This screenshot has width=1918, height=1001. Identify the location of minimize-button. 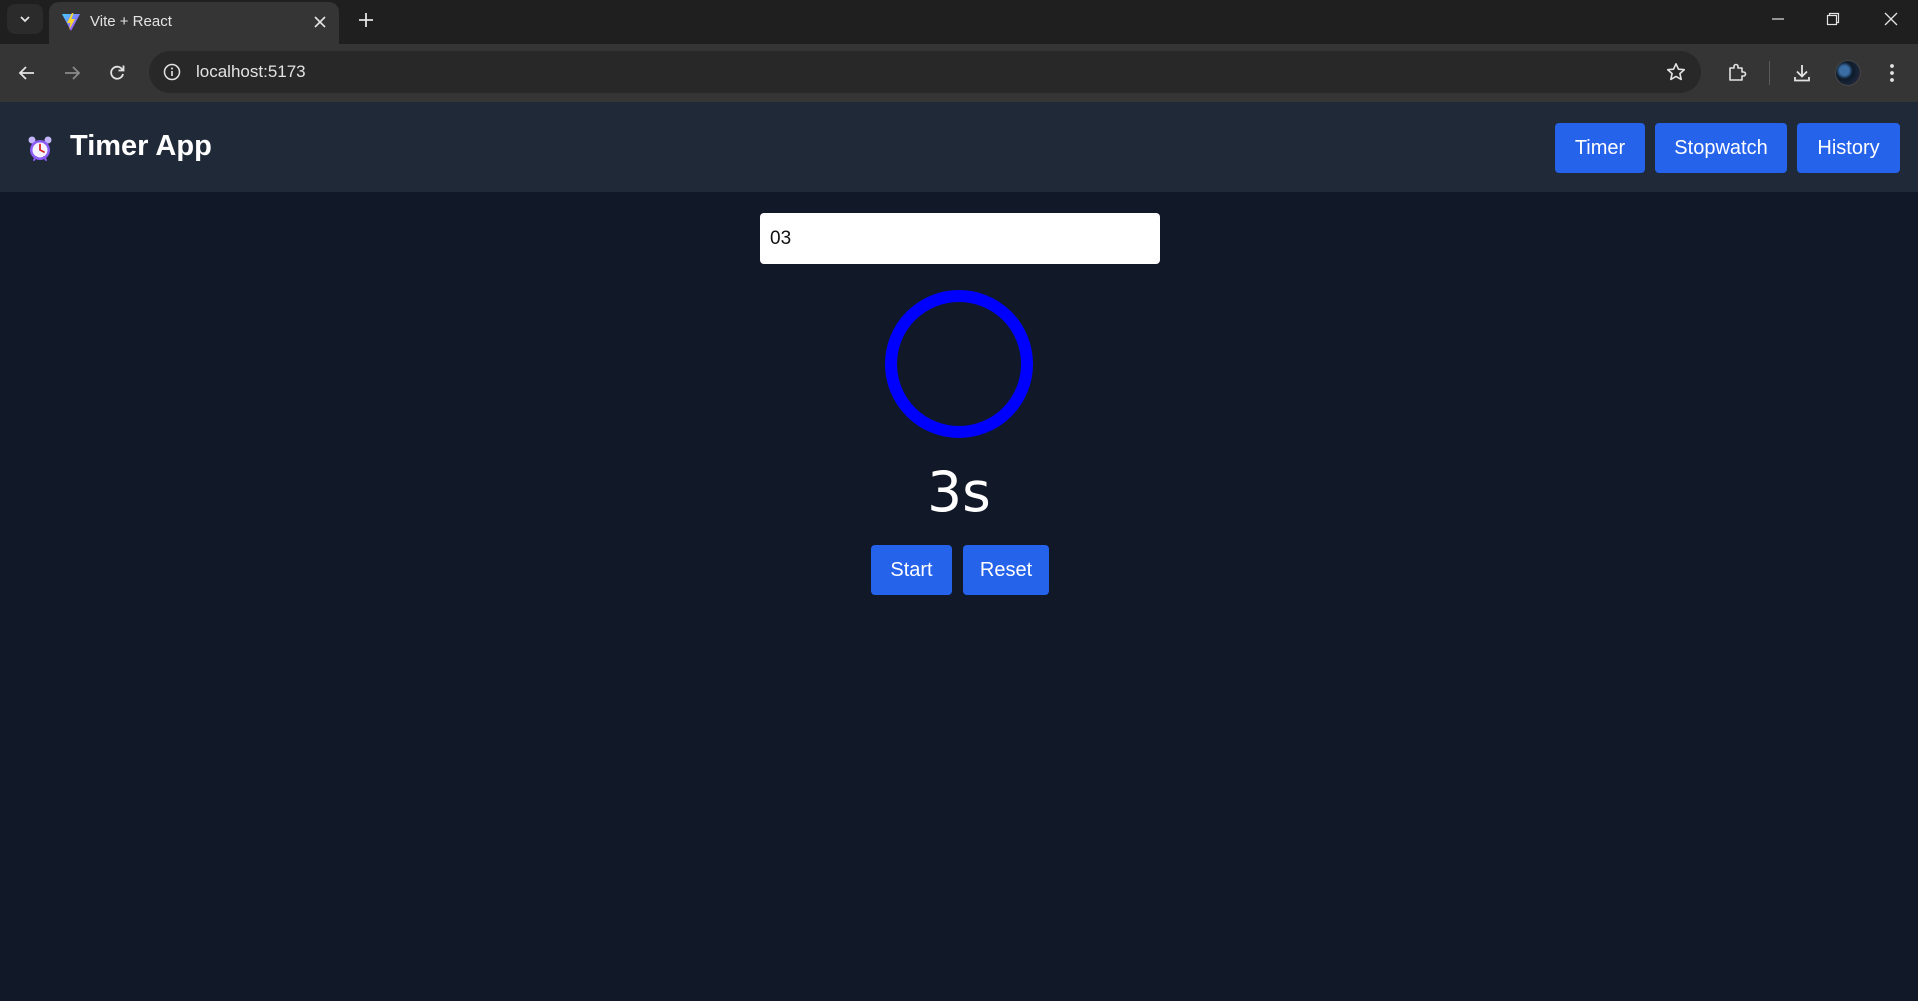
(1778, 19).